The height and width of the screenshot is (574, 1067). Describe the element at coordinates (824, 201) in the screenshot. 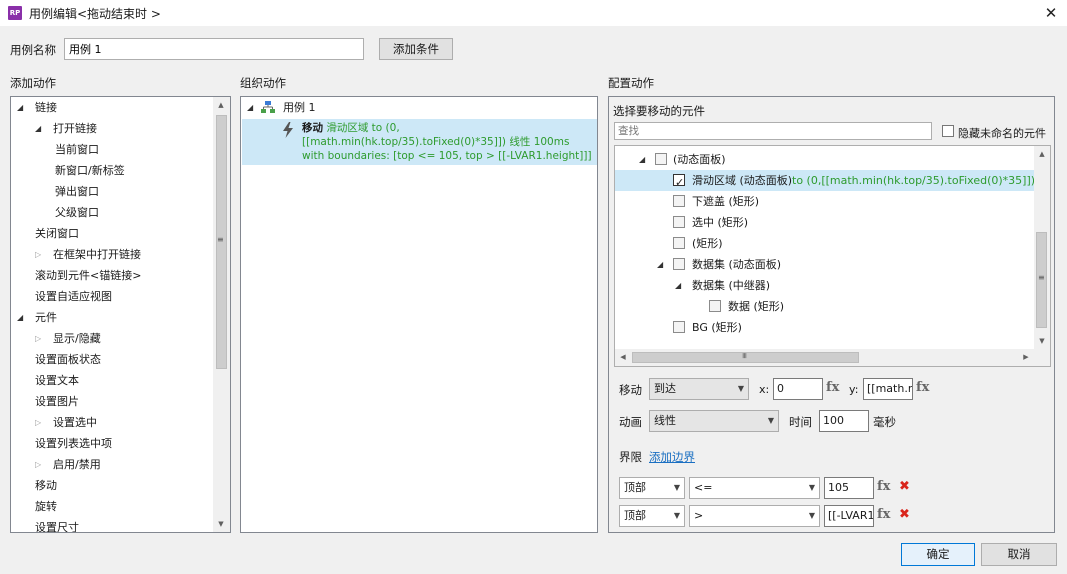

I see `widget-tree-item: 下遮盖 (矩形)` at that location.